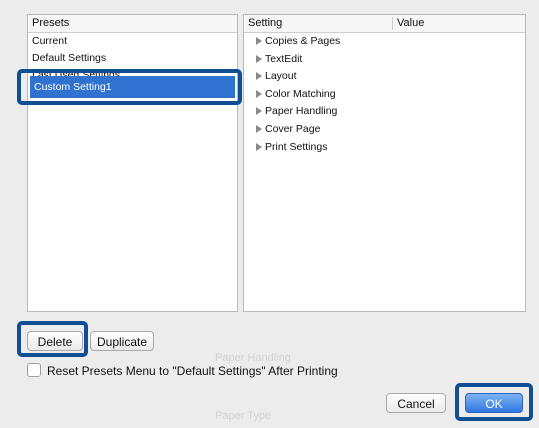 The width and height of the screenshot is (539, 428). I want to click on setting-column-header: Setting, so click(265, 23).